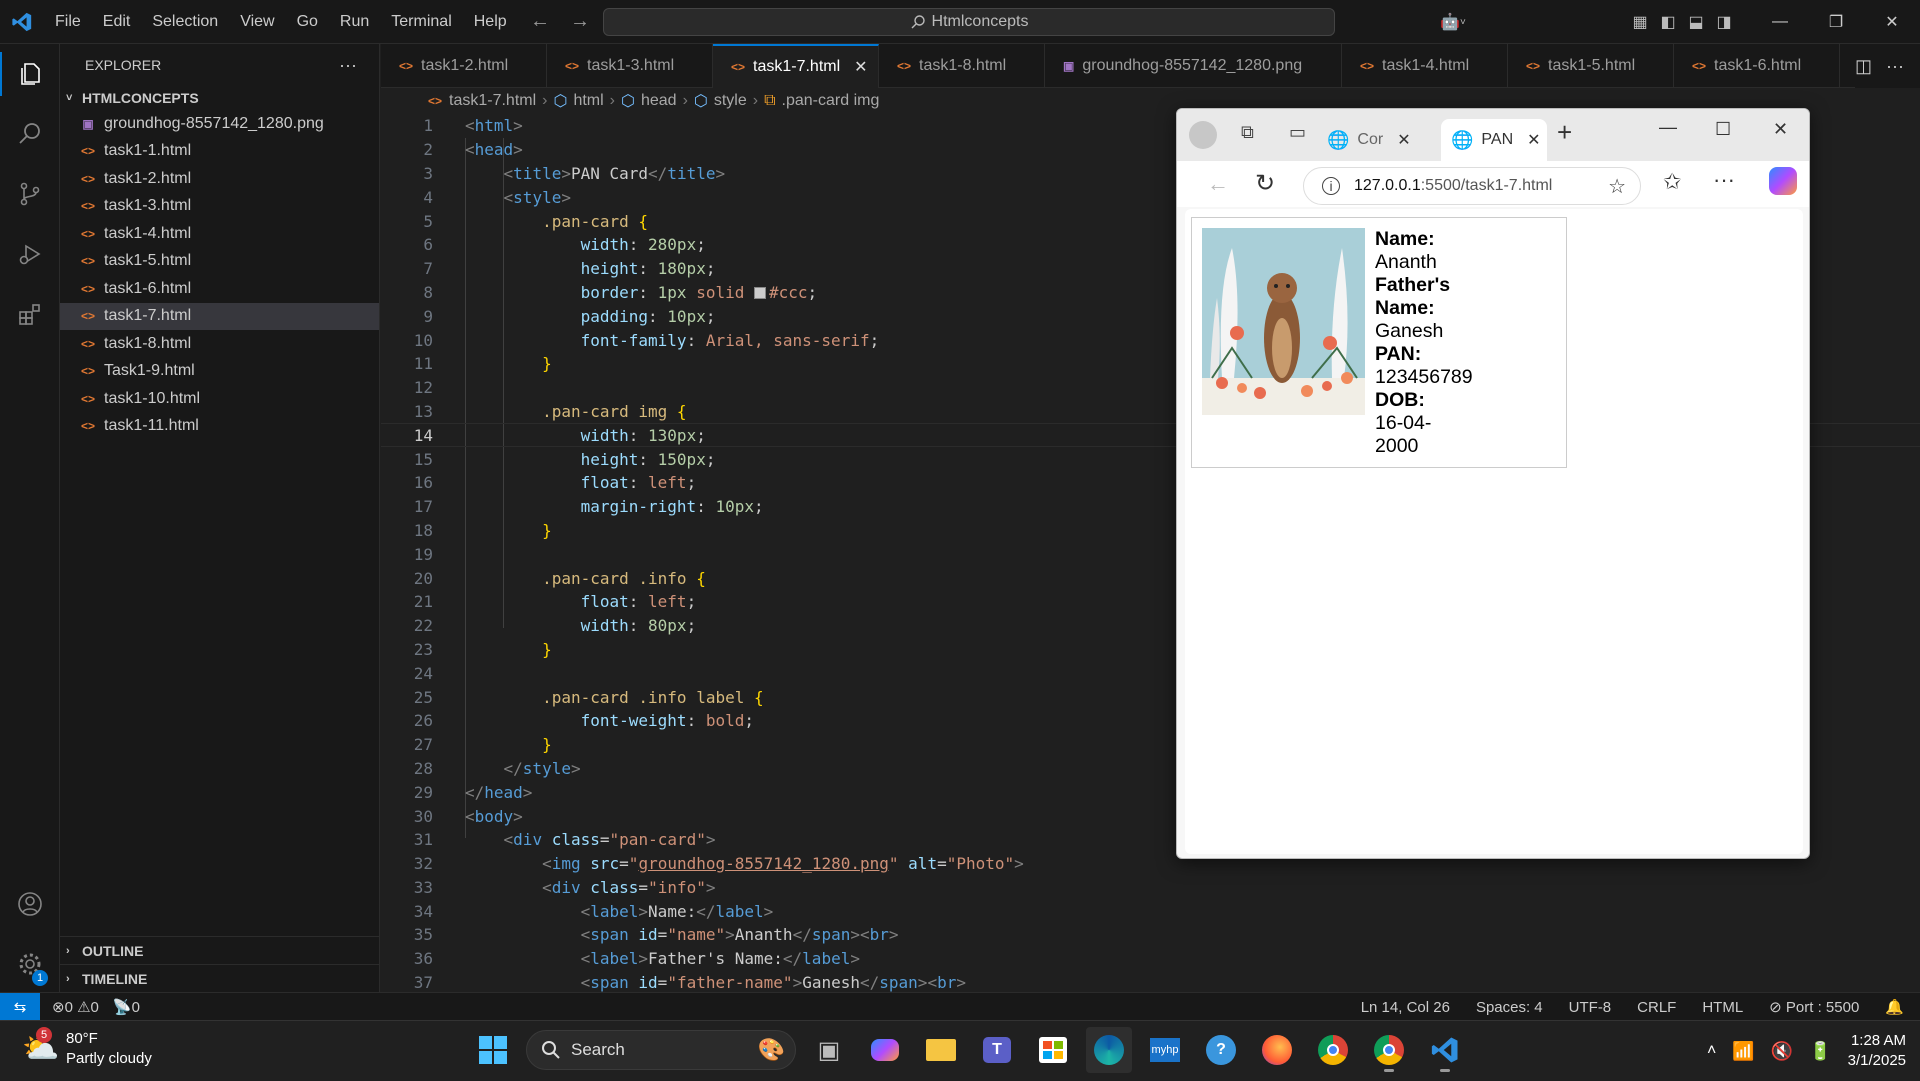 The width and height of the screenshot is (1920, 1081). What do you see at coordinates (354, 22) in the screenshot?
I see `menu-run: Run` at bounding box center [354, 22].